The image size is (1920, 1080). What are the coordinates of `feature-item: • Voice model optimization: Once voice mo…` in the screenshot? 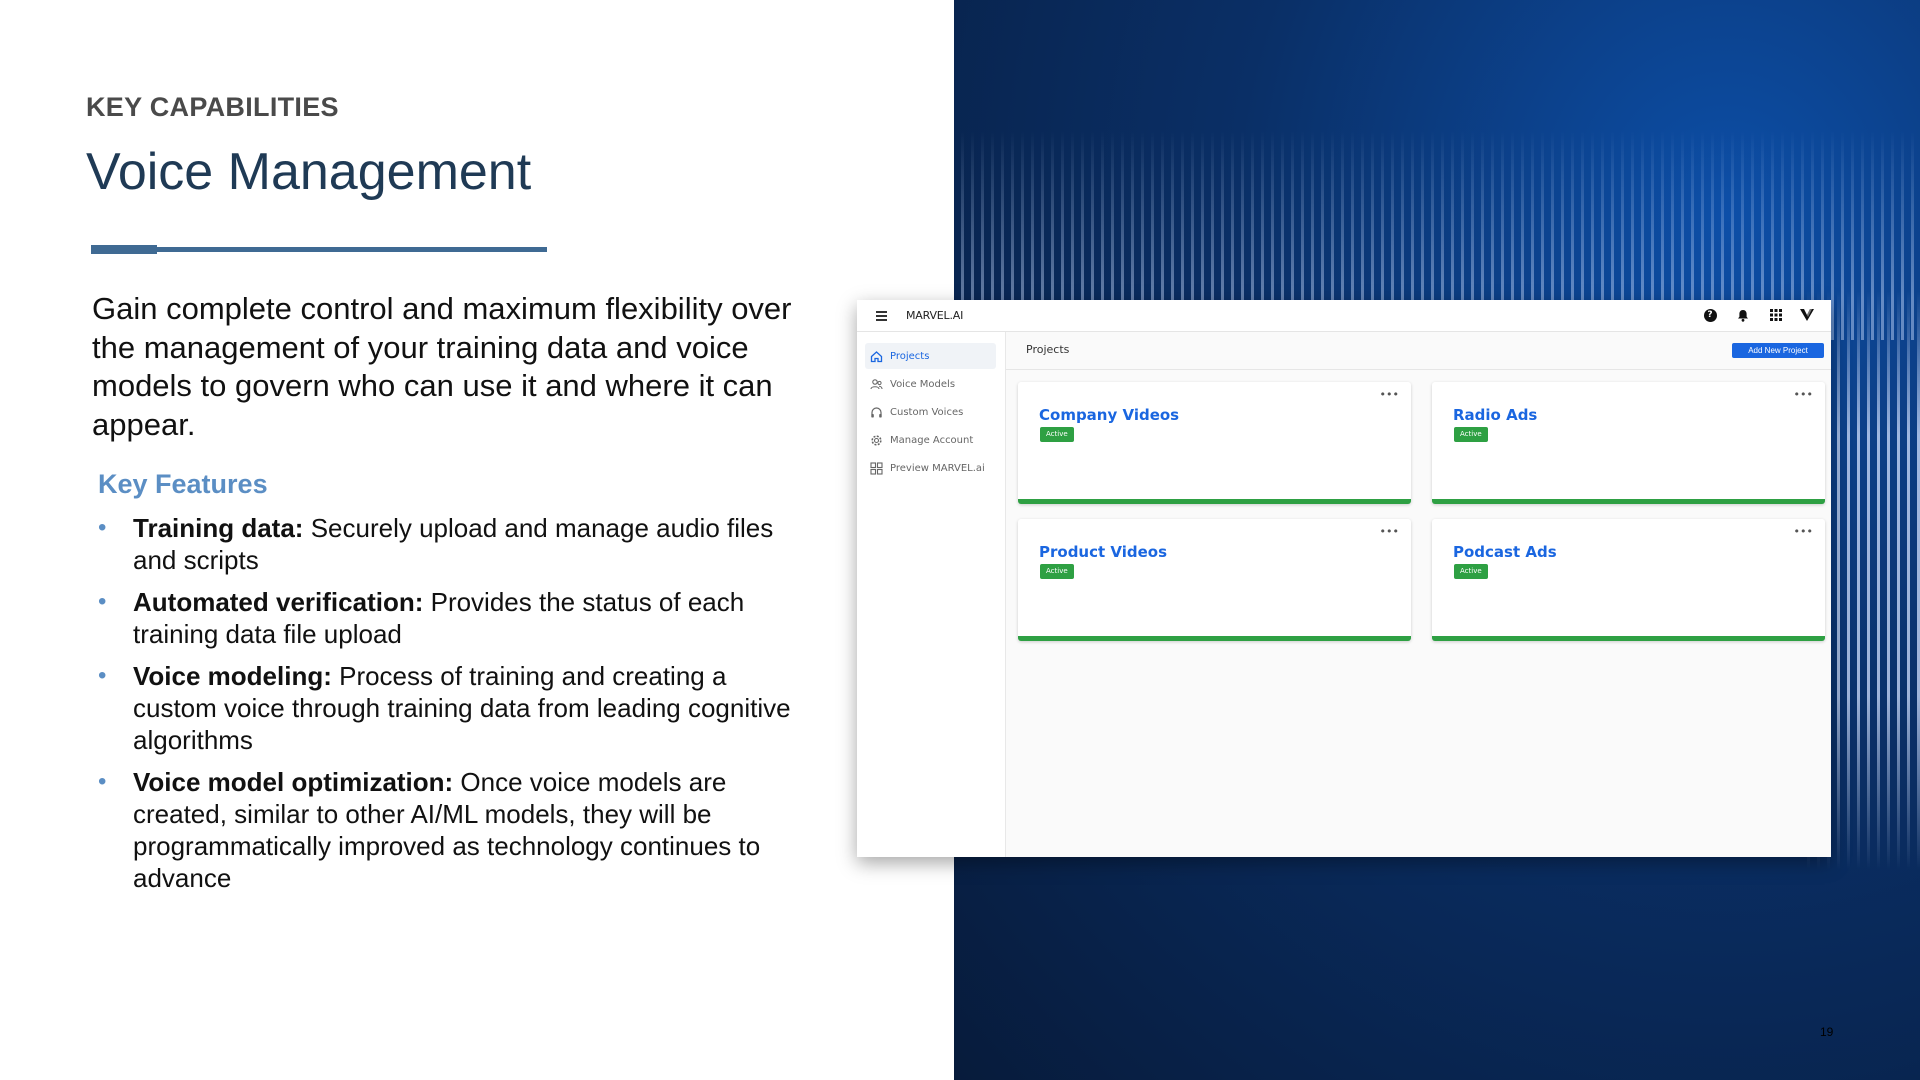 It's located at (448, 830).